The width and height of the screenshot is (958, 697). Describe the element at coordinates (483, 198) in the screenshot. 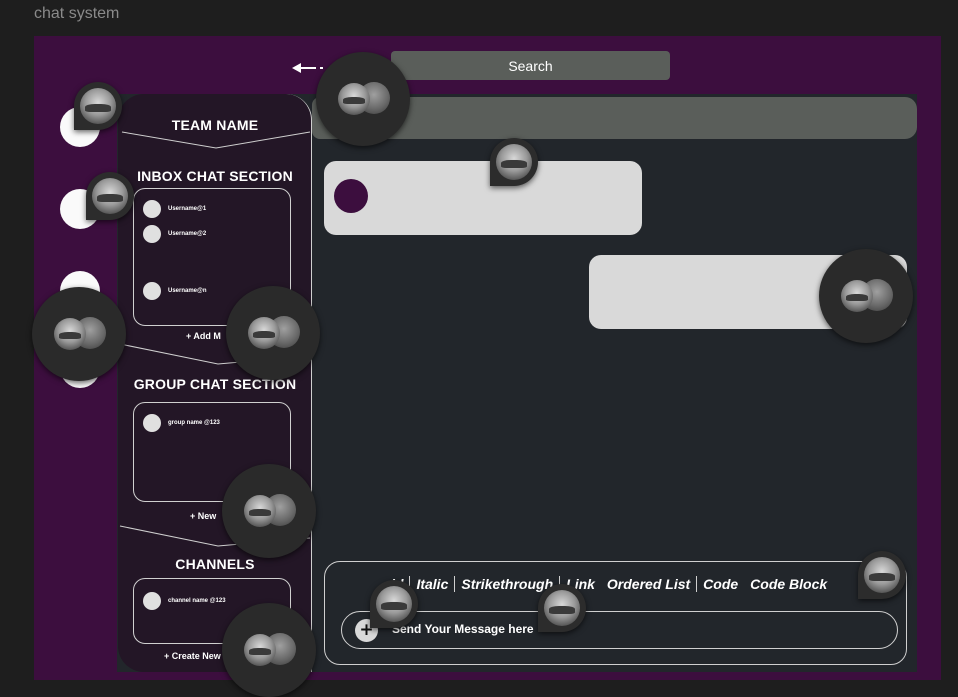

I see `incoming-message-bubble` at that location.